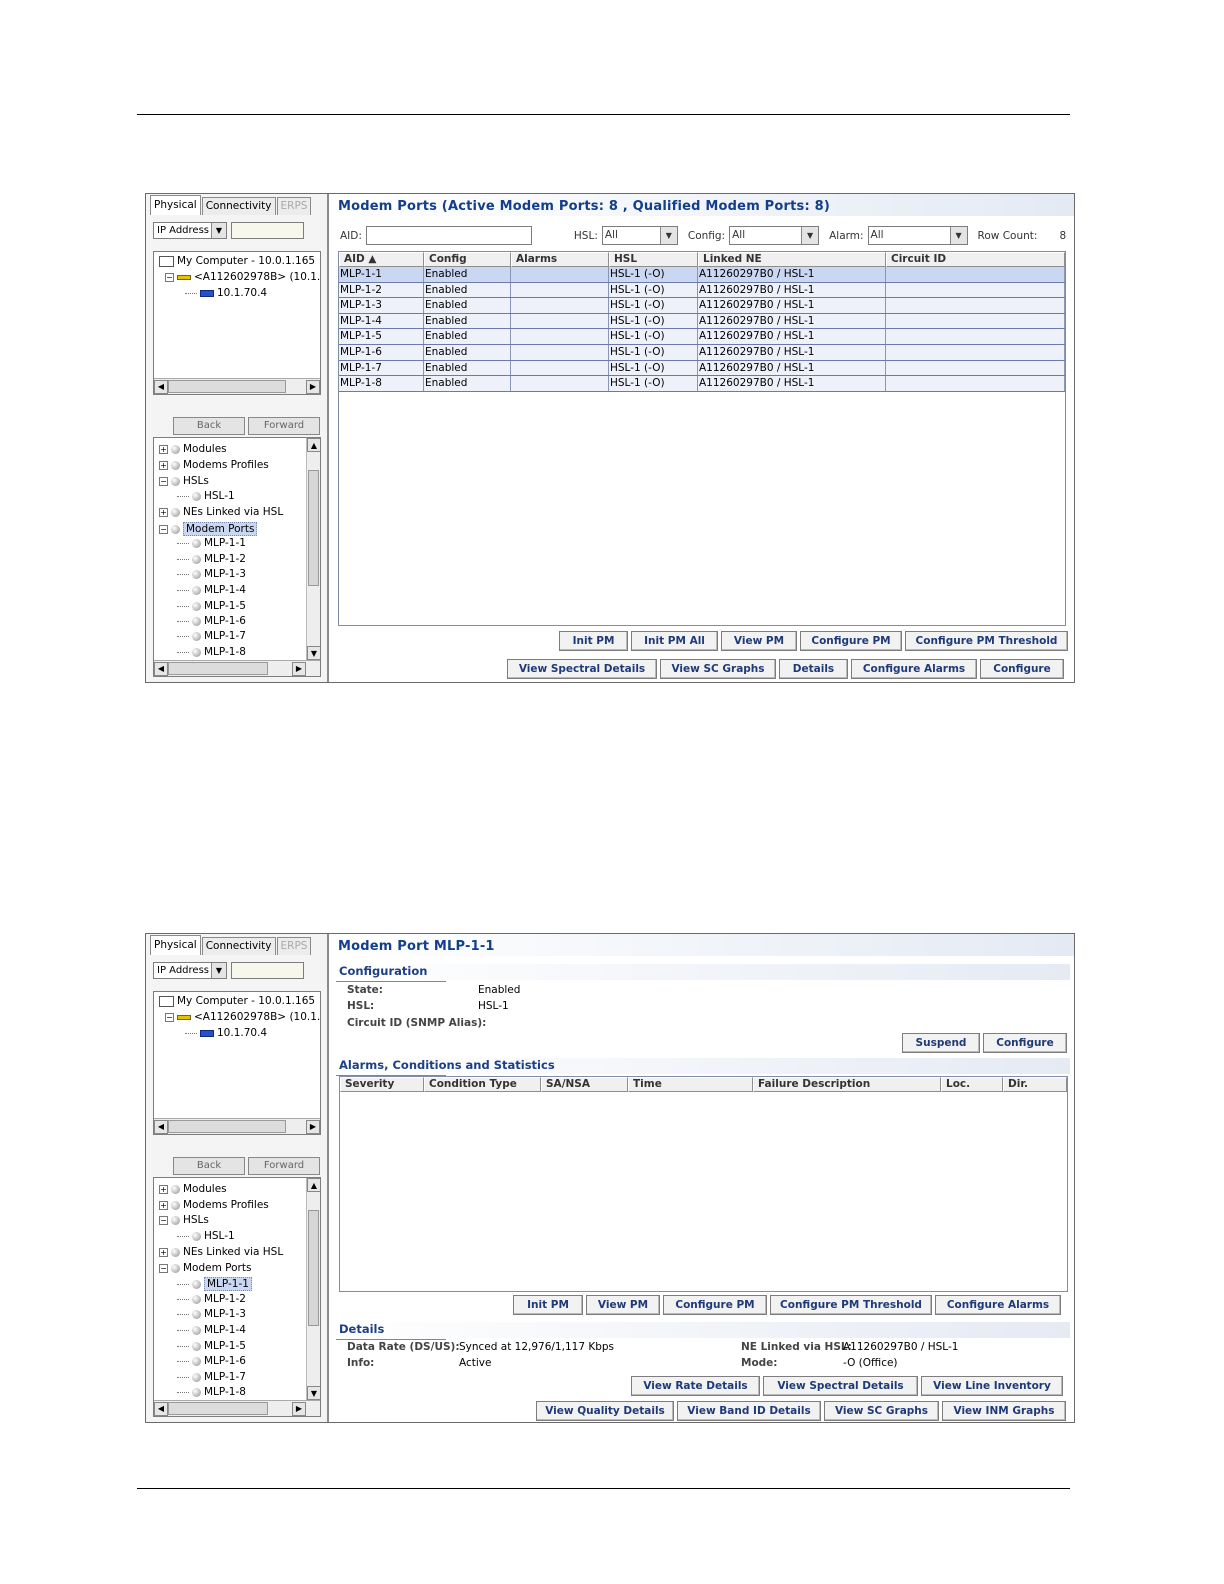 The image size is (1224, 1584). I want to click on view-band-id-details-button: View Band ID Details, so click(749, 1411).